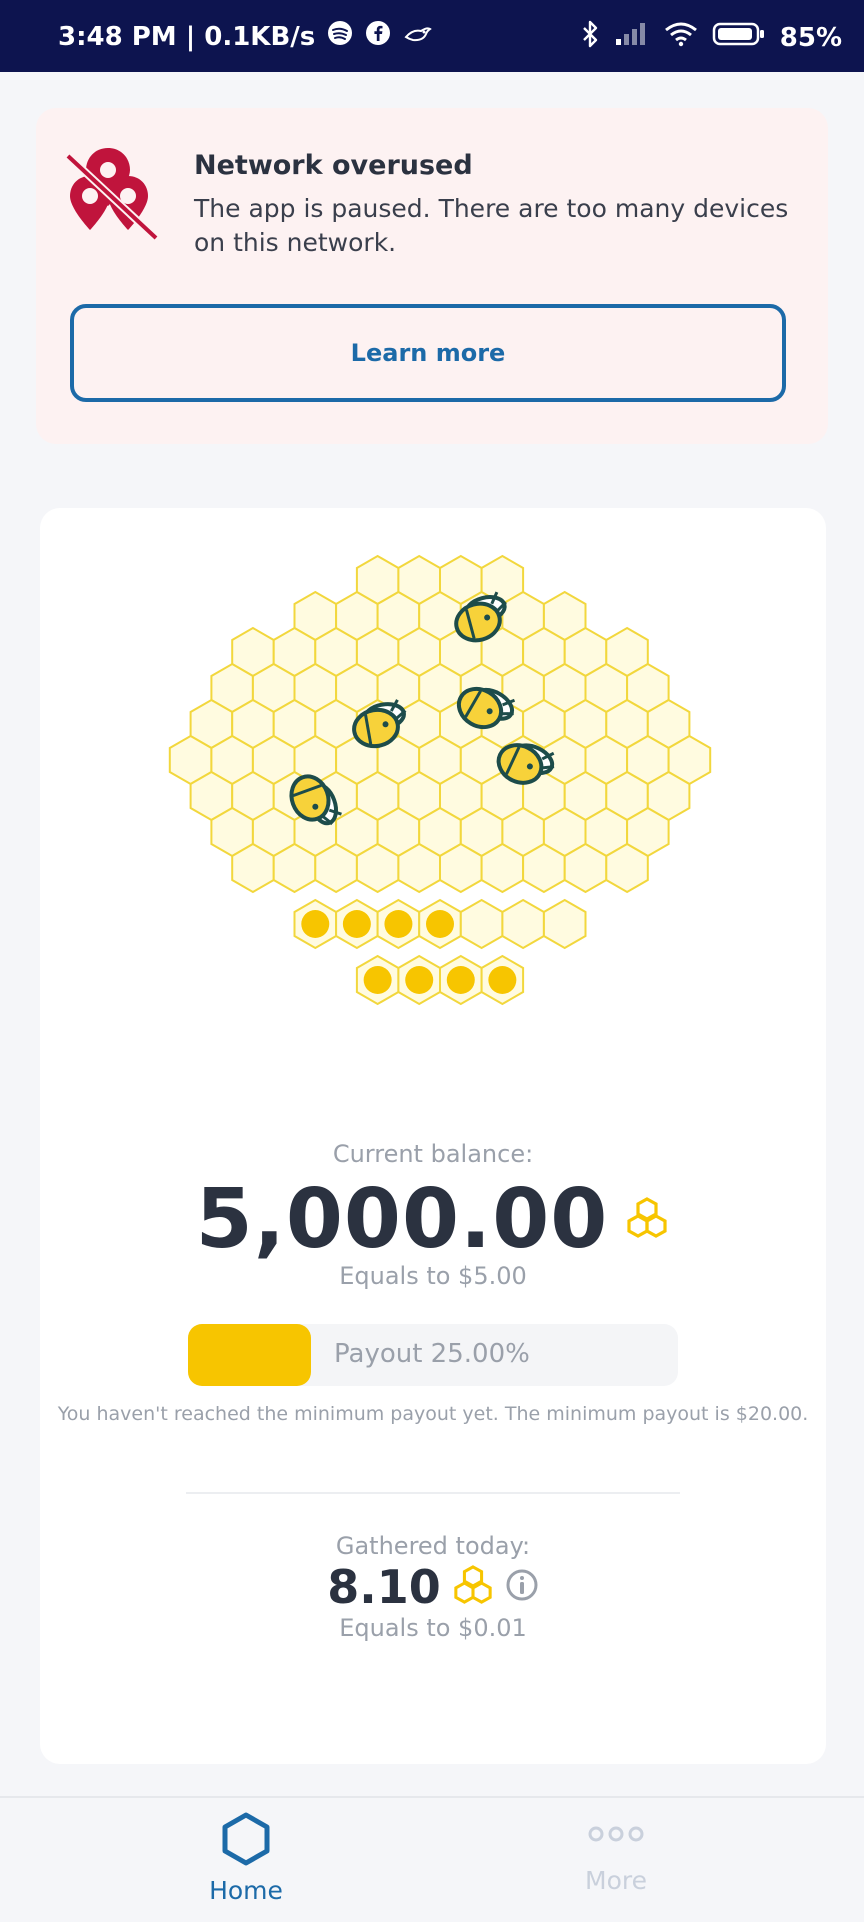 The height and width of the screenshot is (1922, 864). What do you see at coordinates (130, 203) in the screenshot?
I see `location-off-icon` at bounding box center [130, 203].